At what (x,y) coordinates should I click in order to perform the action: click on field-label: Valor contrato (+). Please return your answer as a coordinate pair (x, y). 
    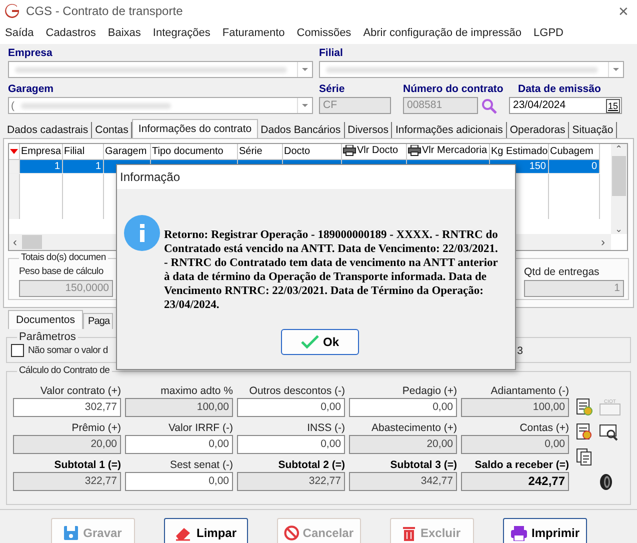
    Looking at the image, I should click on (80, 391).